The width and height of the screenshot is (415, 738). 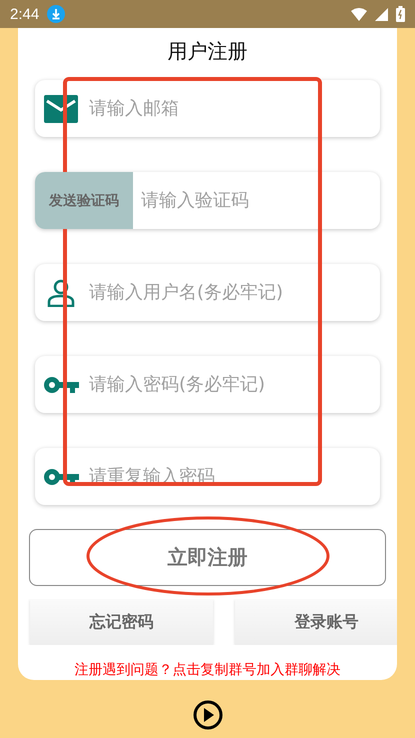 What do you see at coordinates (207, 670) in the screenshot?
I see `help-text: 注册遇到问题？点击复制群号加入群聊解决` at bounding box center [207, 670].